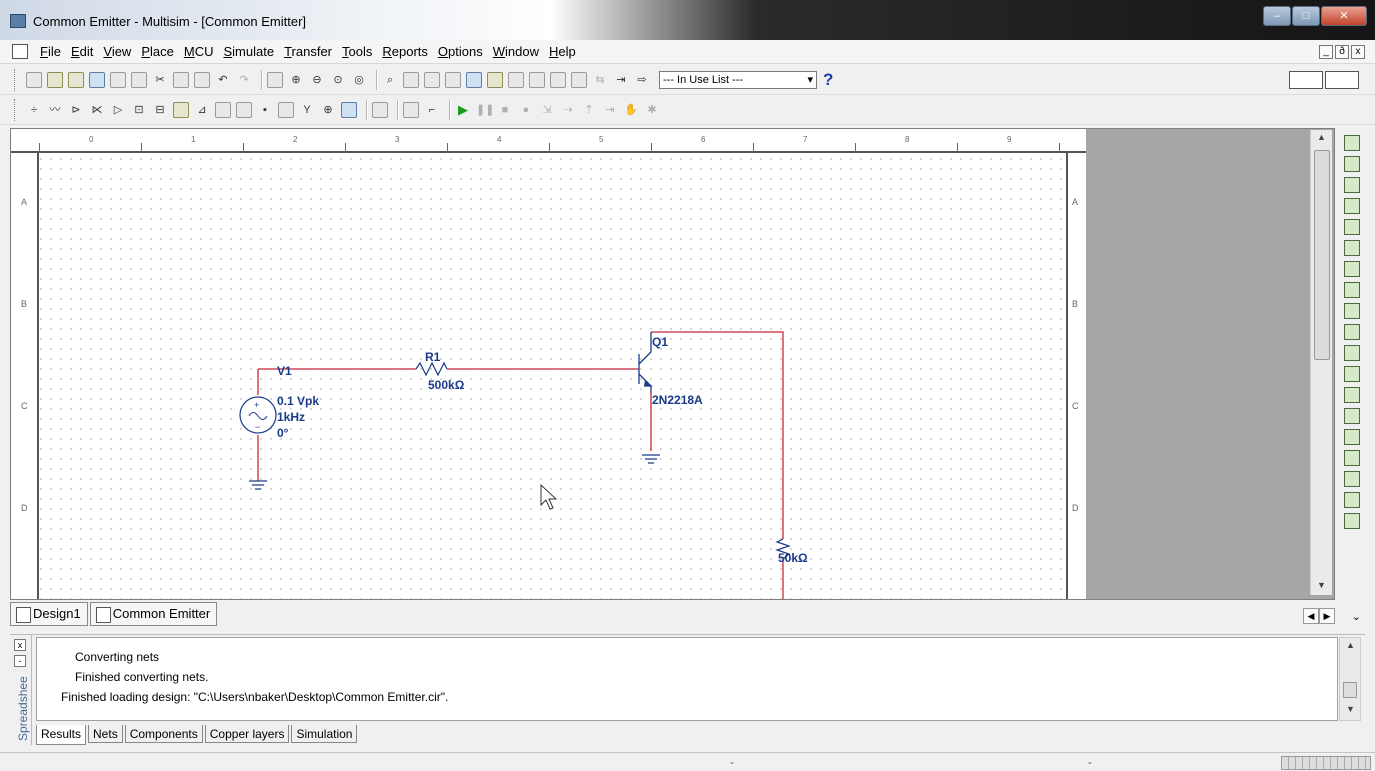  I want to click on grapher-icon, so click(516, 80).